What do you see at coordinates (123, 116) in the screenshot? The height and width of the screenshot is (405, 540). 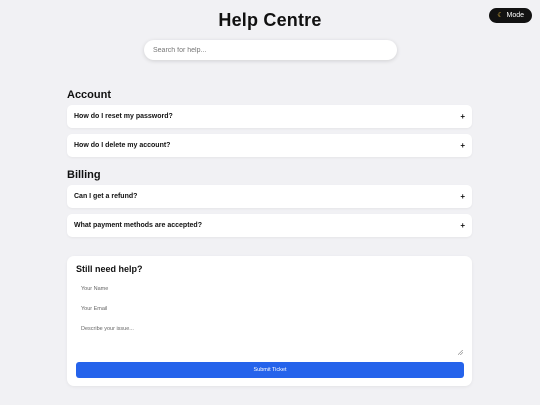 I see `faq-question: How do I reset my password?` at bounding box center [123, 116].